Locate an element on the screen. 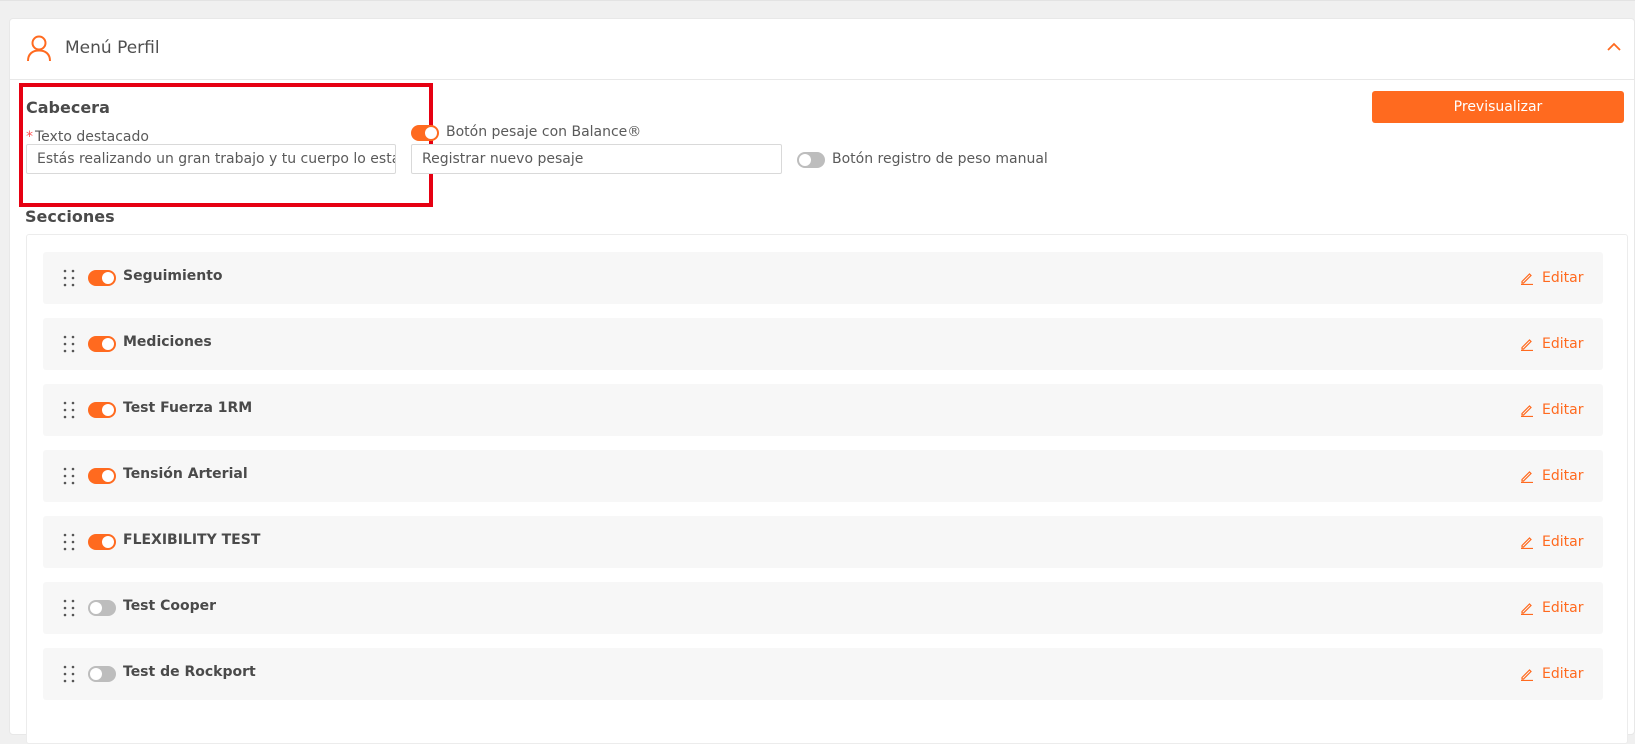 Image resolution: width=1635 pixels, height=744 pixels. preview-button: Previsualizar is located at coordinates (1498, 107).